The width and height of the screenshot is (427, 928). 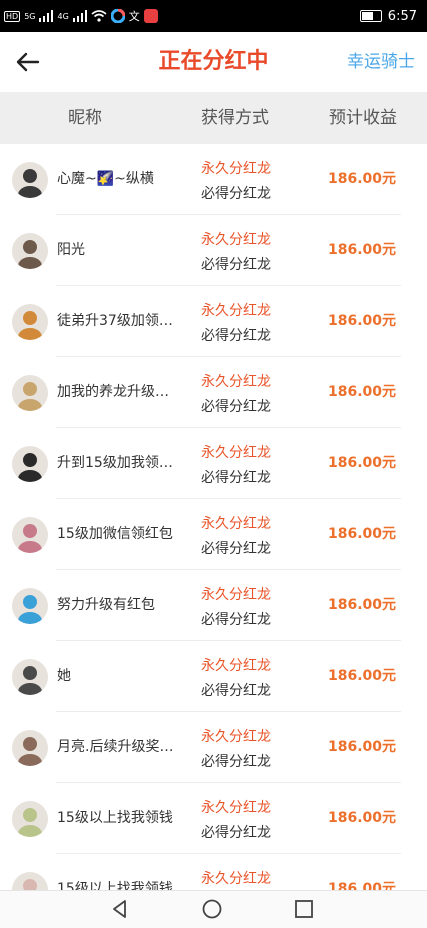 What do you see at coordinates (213, 16) in the screenshot?
I see `status-bar: HD 5G 4G 文 6:57` at bounding box center [213, 16].